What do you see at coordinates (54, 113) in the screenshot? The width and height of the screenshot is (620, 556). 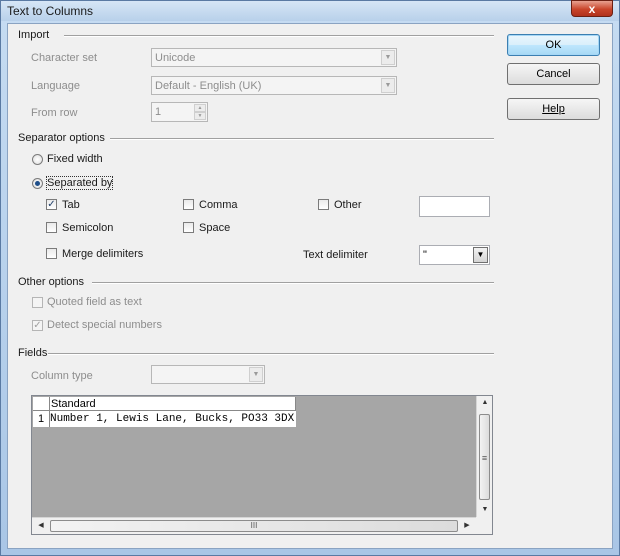 I see `from-row-label: From row` at bounding box center [54, 113].